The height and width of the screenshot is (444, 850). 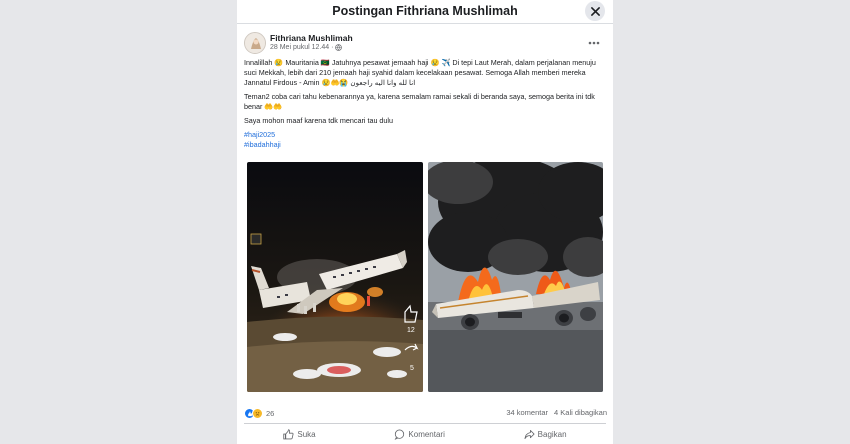 What do you see at coordinates (311, 38) in the screenshot?
I see `author-name: Fithriana Mushlimah` at bounding box center [311, 38].